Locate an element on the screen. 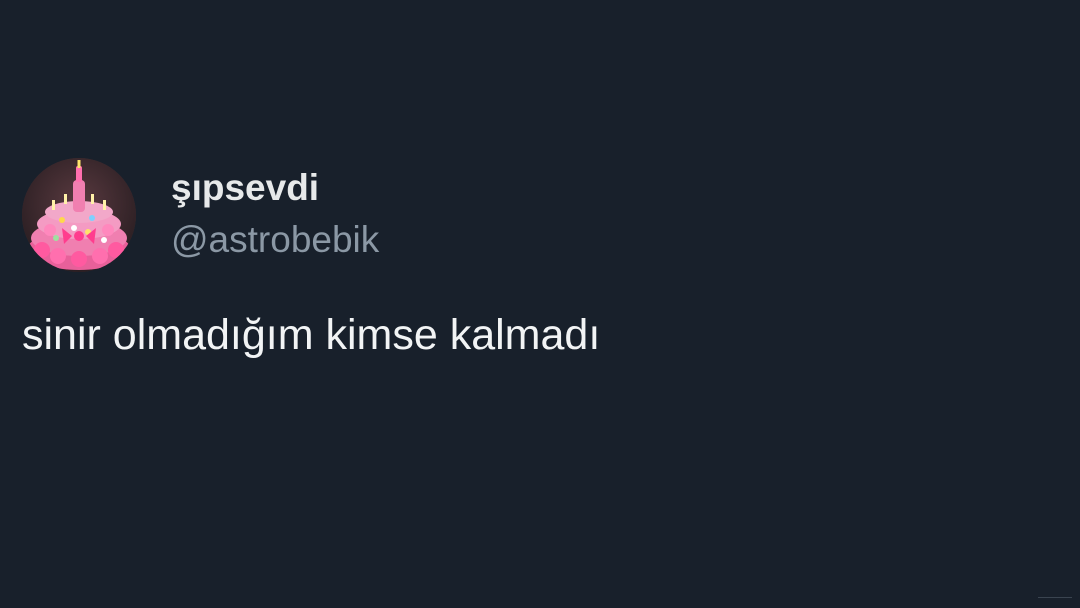 Image resolution: width=1080 pixels, height=608 pixels. avatar is located at coordinates (79, 215).